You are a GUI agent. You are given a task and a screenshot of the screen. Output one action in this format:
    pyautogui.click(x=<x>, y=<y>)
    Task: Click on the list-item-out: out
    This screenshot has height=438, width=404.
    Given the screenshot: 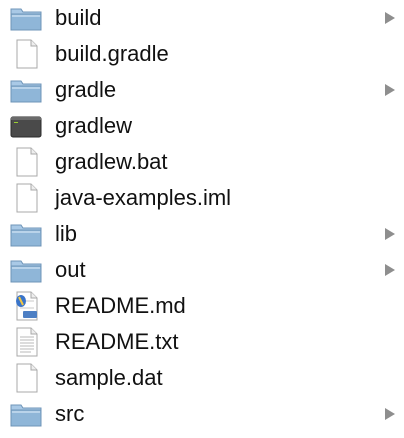 What is the action you would take?
    pyautogui.click(x=202, y=270)
    